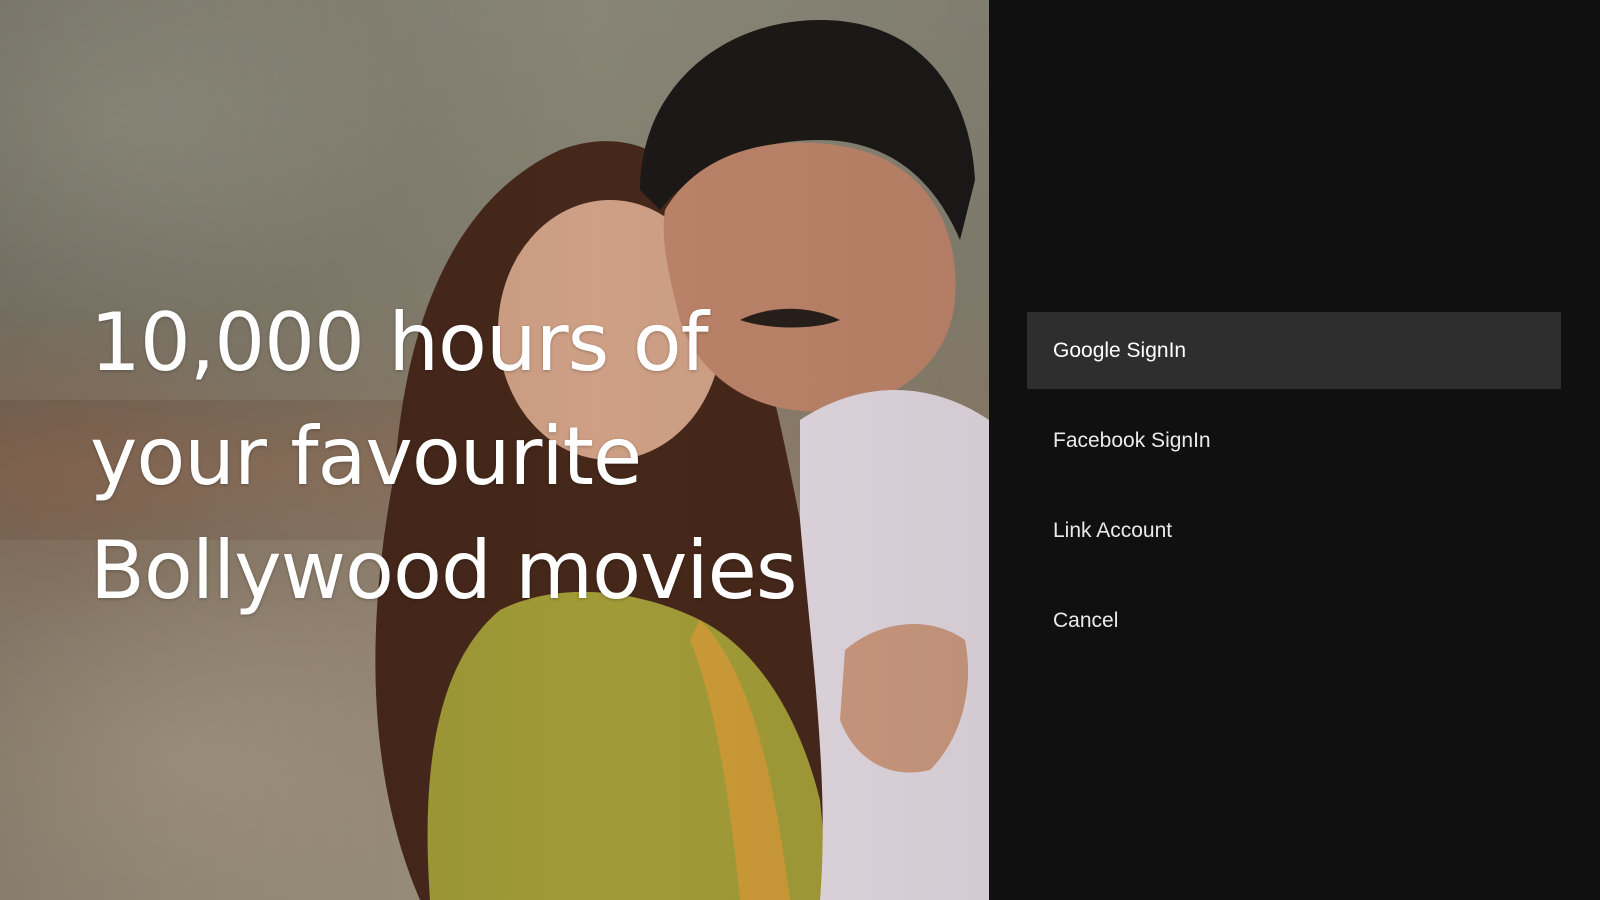 The height and width of the screenshot is (900, 1600). I want to click on link-account-label: Link Account, so click(1113, 530).